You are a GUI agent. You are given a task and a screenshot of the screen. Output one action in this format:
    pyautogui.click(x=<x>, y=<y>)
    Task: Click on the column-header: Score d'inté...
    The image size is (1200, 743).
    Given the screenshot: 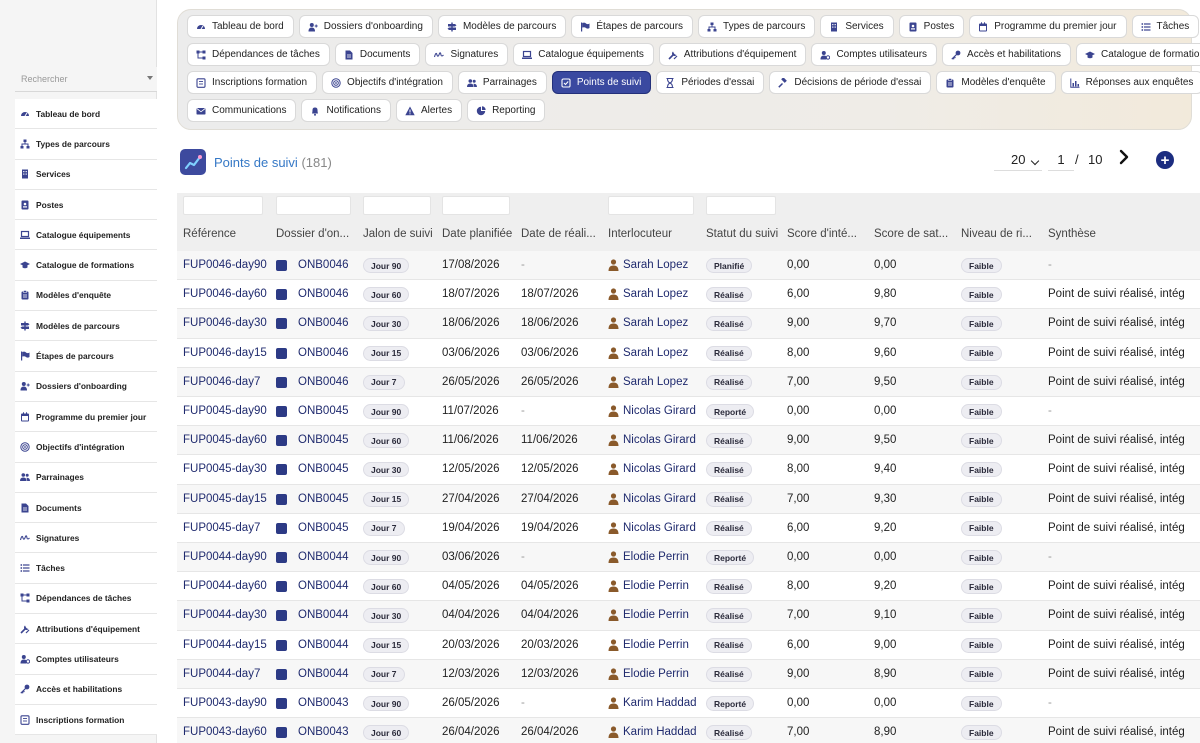 What is the action you would take?
    pyautogui.click(x=822, y=234)
    